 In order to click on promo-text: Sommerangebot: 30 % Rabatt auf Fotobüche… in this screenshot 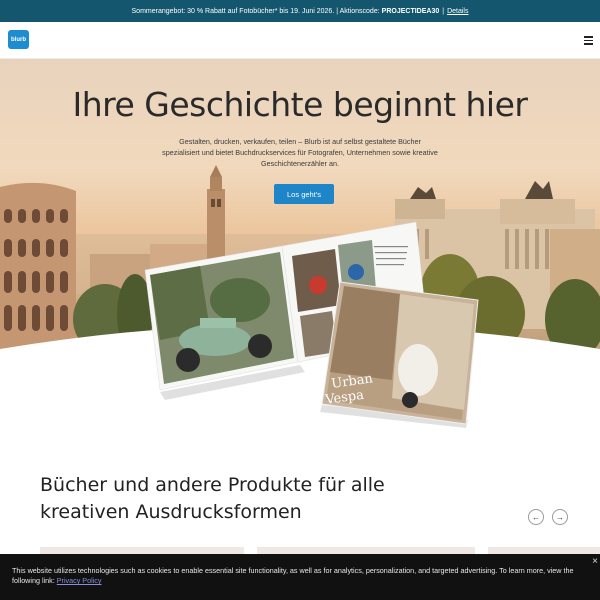, I will do `click(255, 11)`.